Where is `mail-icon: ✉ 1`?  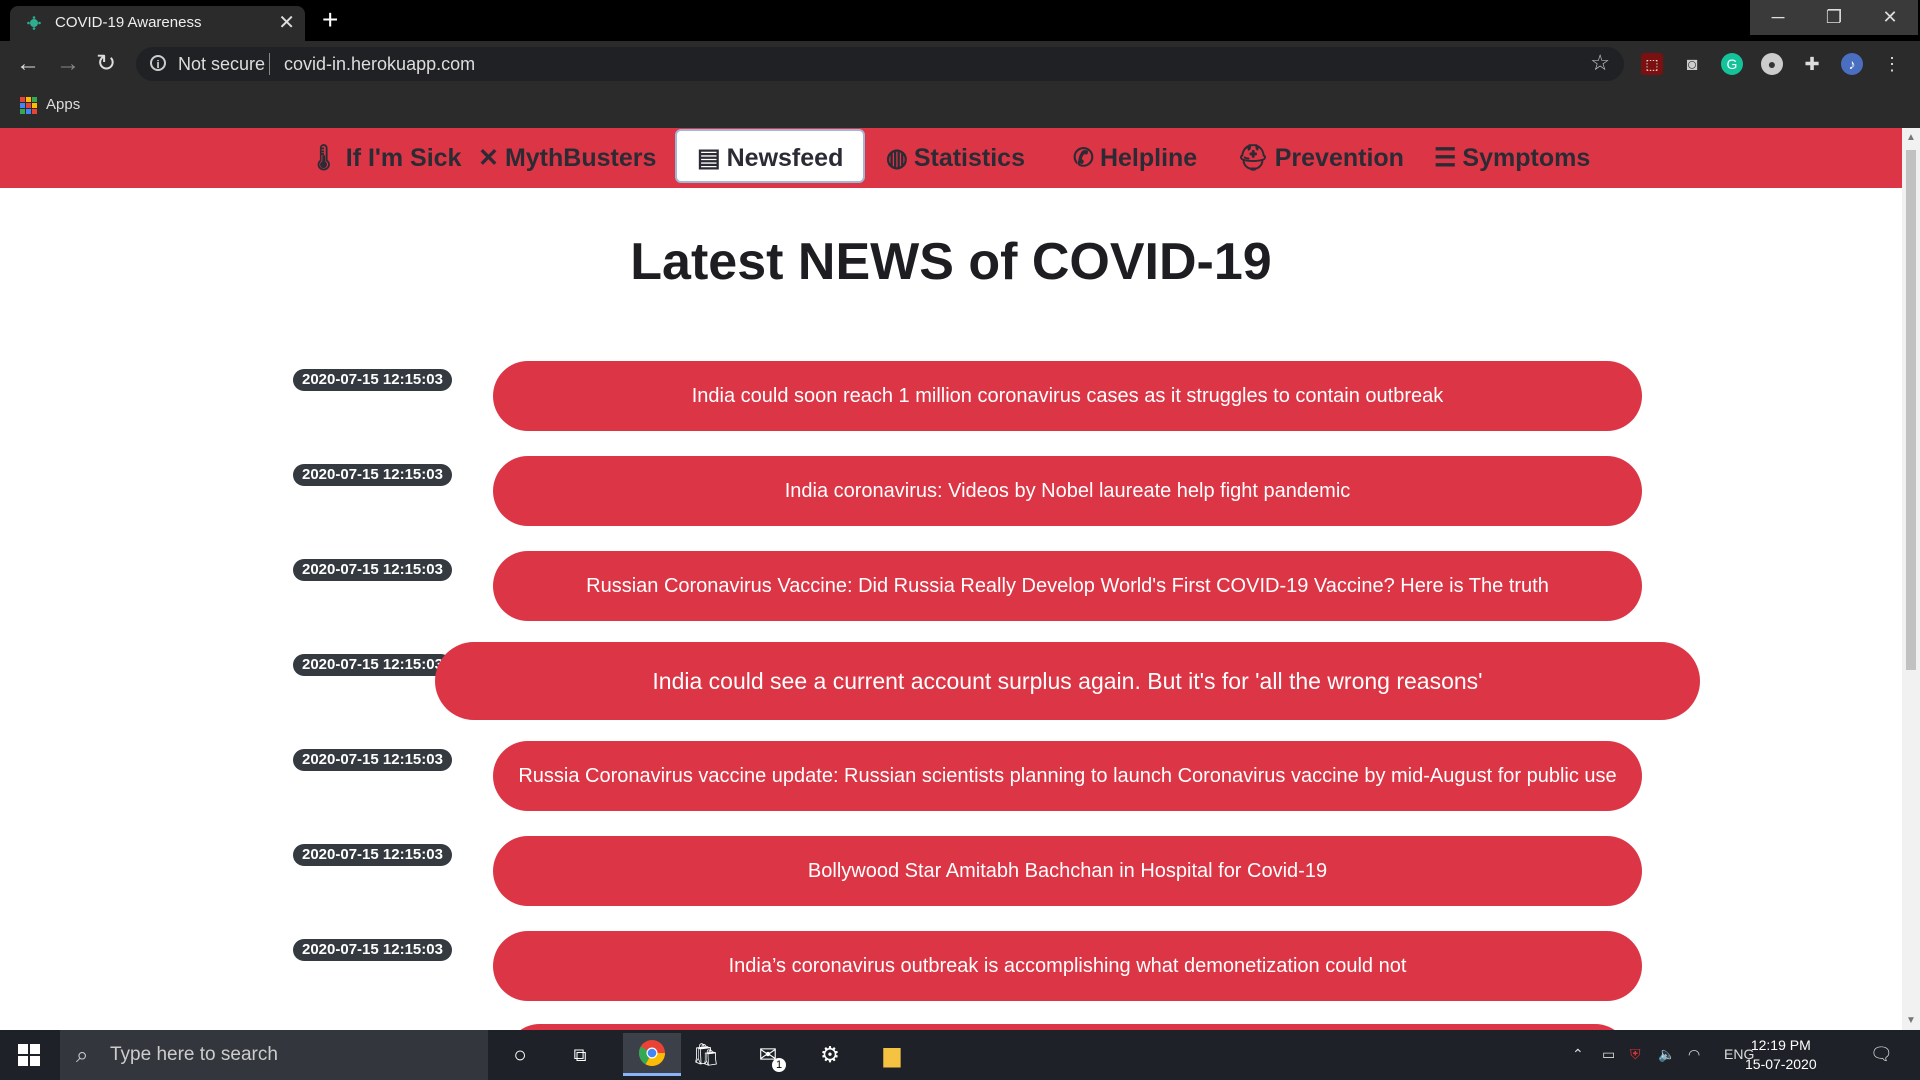 mail-icon: ✉ 1 is located at coordinates (768, 1056).